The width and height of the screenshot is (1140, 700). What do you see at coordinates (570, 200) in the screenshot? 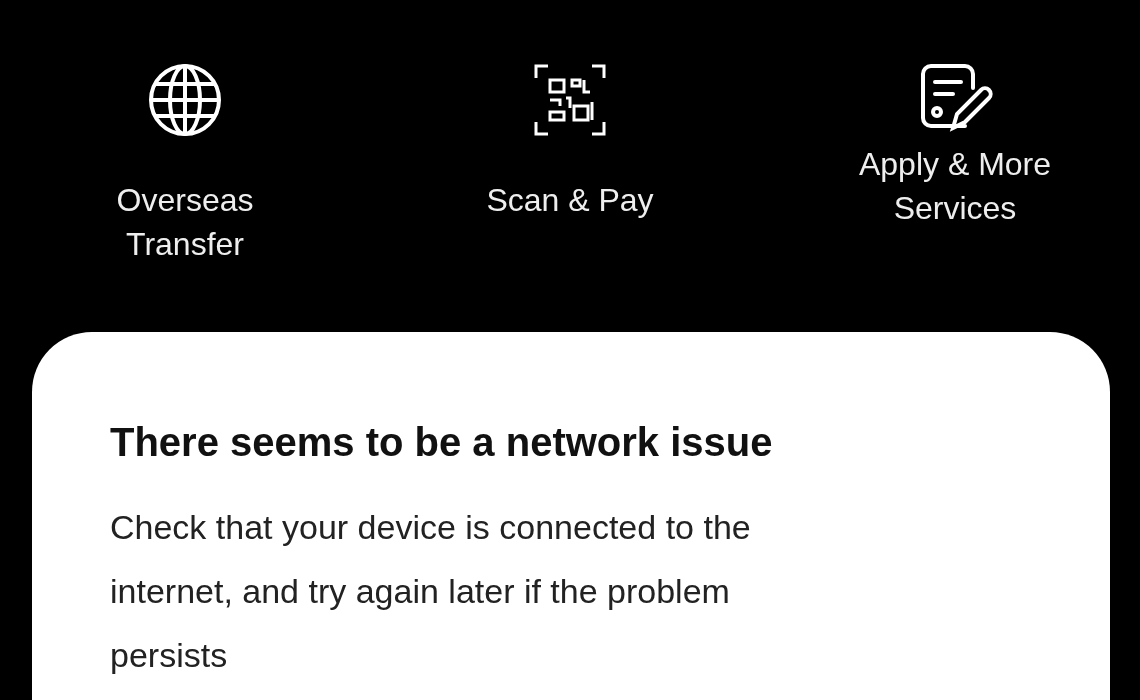
I see `shortcut-label: Scan & Pay` at bounding box center [570, 200].